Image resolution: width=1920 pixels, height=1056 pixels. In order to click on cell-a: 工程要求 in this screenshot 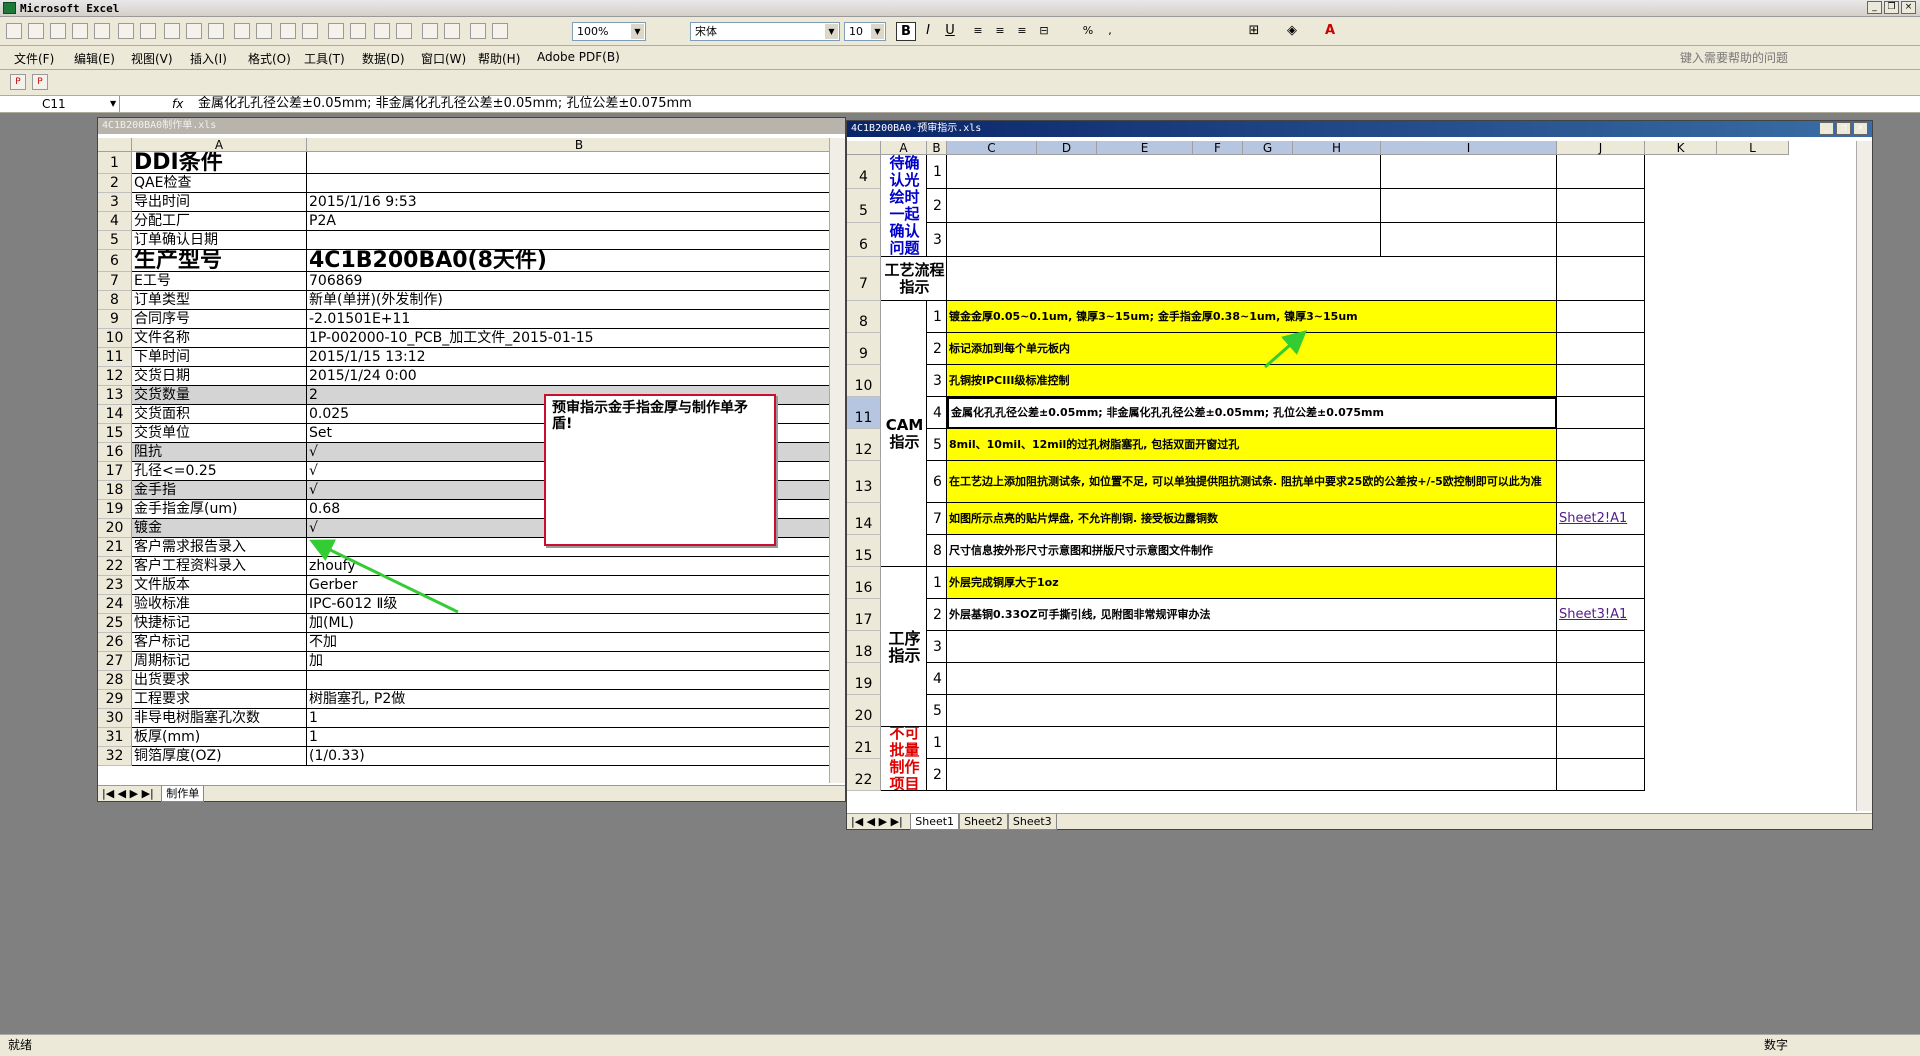, I will do `click(219, 699)`.